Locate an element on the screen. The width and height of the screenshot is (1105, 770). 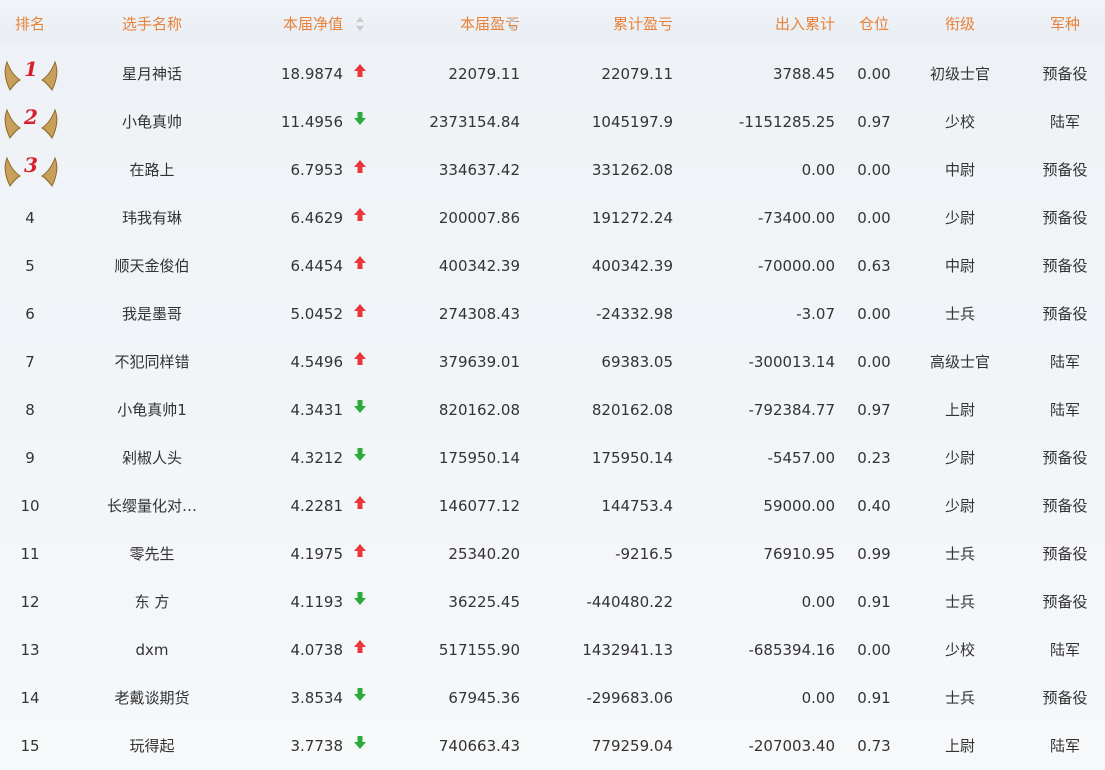
rank-number: 5 is located at coordinates (30, 266).